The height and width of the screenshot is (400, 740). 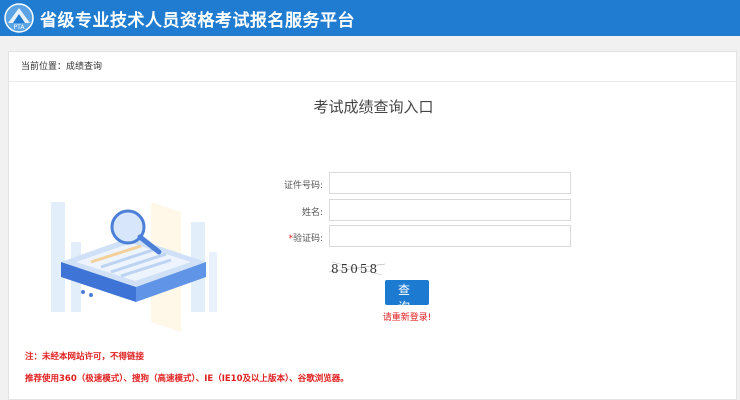 What do you see at coordinates (450, 183) in the screenshot?
I see `id-number-input` at bounding box center [450, 183].